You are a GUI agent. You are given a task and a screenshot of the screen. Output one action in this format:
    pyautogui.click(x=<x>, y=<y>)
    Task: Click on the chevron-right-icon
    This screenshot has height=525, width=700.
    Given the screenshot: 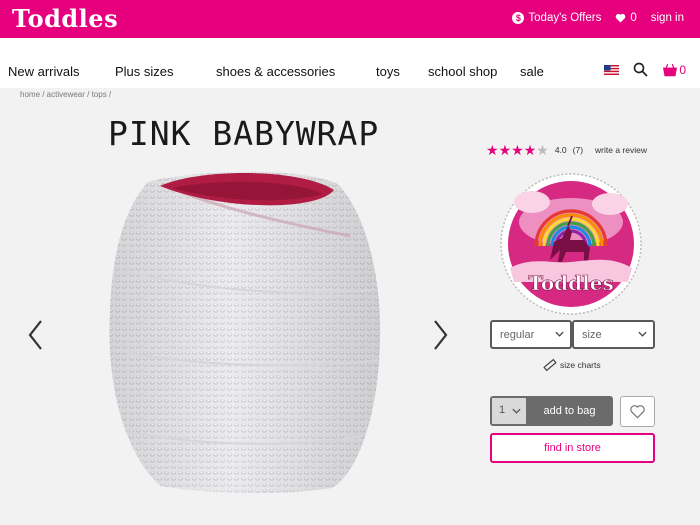 What is the action you would take?
    pyautogui.click(x=440, y=335)
    